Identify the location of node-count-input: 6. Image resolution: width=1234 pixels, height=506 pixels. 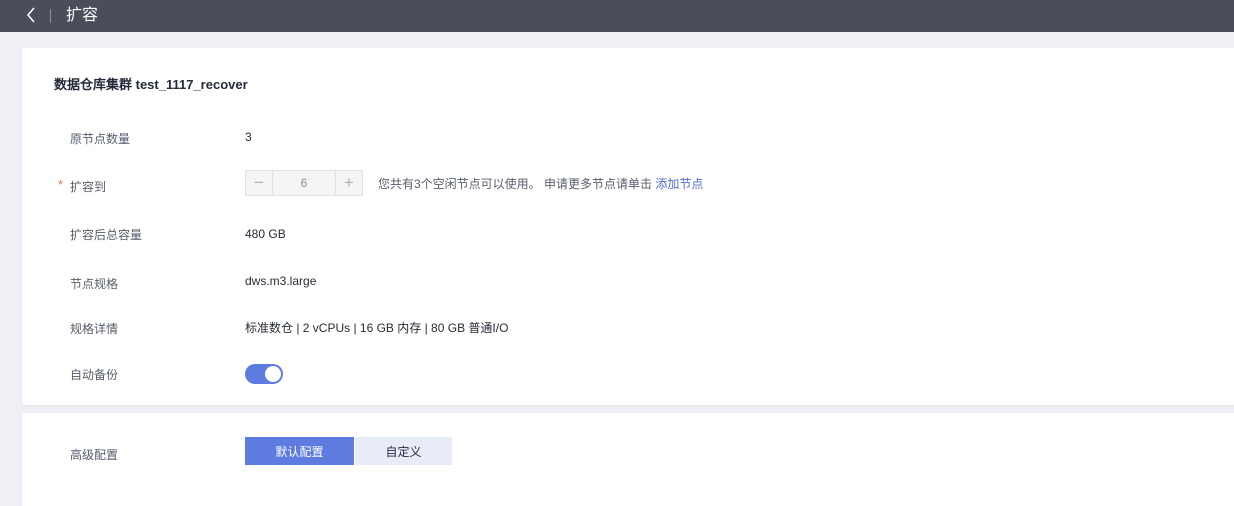
(304, 183).